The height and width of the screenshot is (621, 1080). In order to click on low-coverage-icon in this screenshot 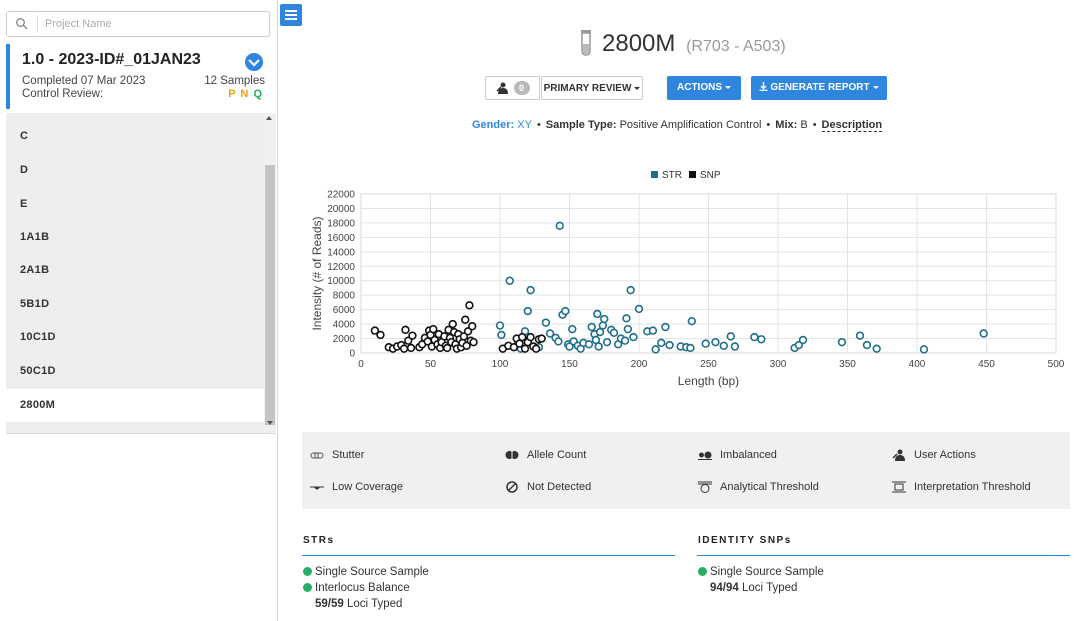, I will do `click(317, 488)`.